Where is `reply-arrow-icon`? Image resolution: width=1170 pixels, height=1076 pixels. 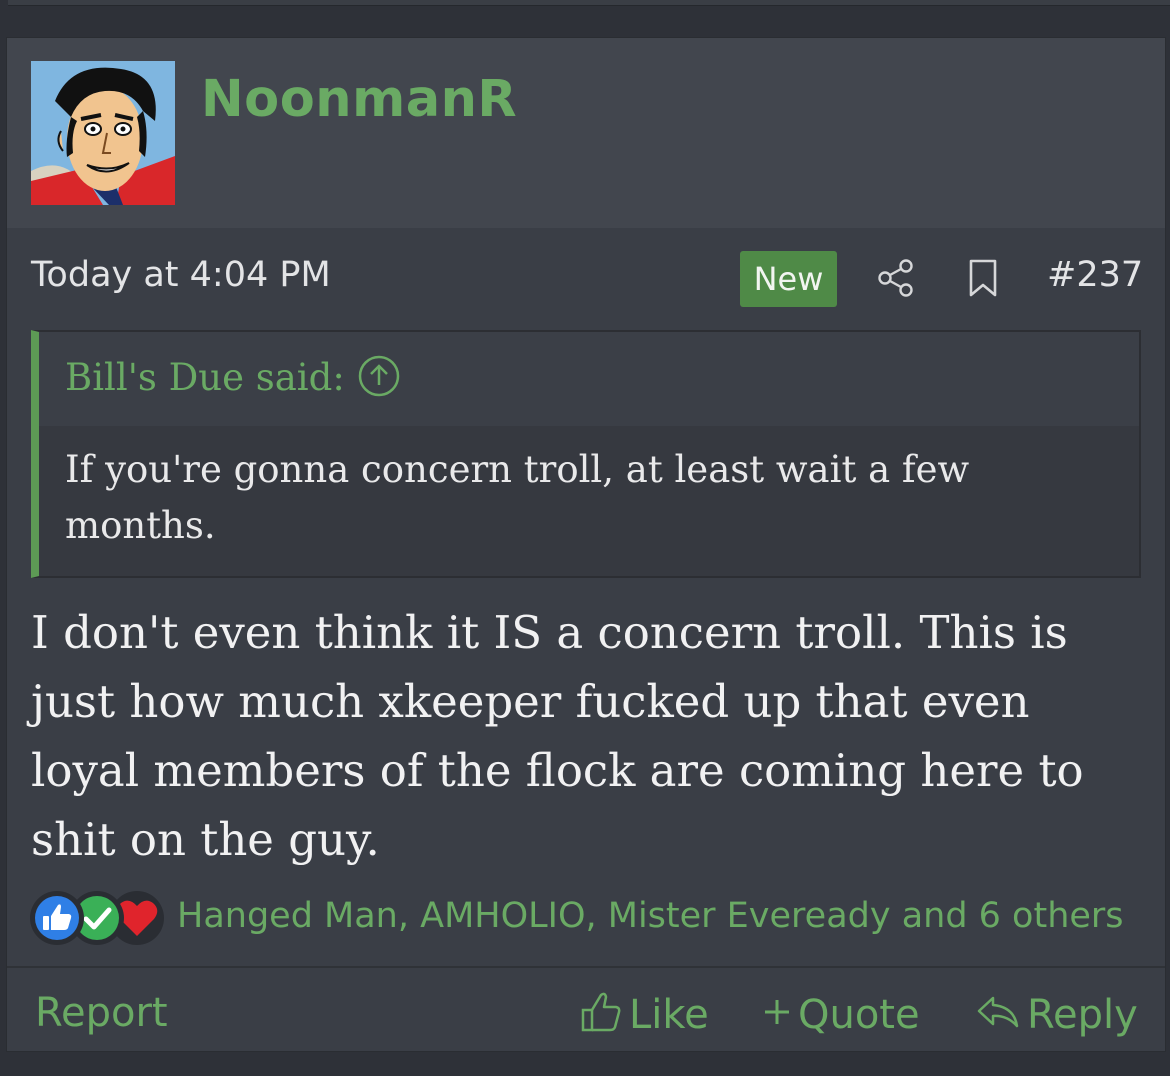
reply-arrow-icon is located at coordinates (998, 1012).